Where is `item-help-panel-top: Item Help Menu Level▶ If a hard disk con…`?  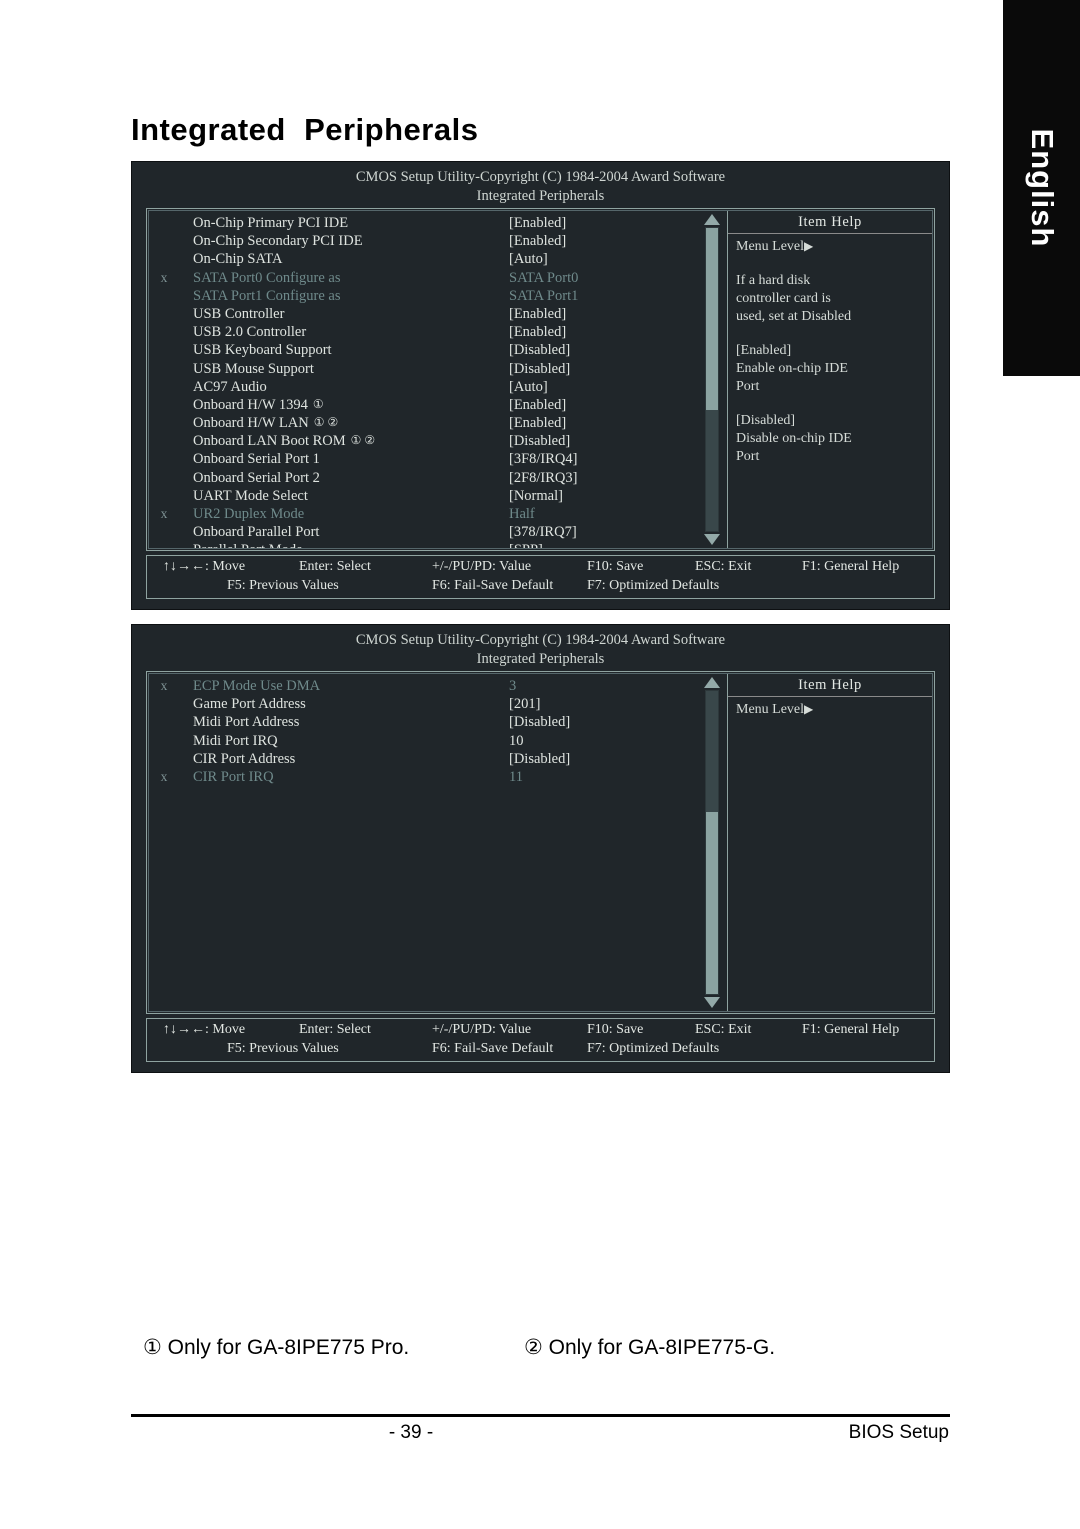
item-help-panel-top: Item Help Menu Level▶ If a hard disk con… is located at coordinates (829, 379).